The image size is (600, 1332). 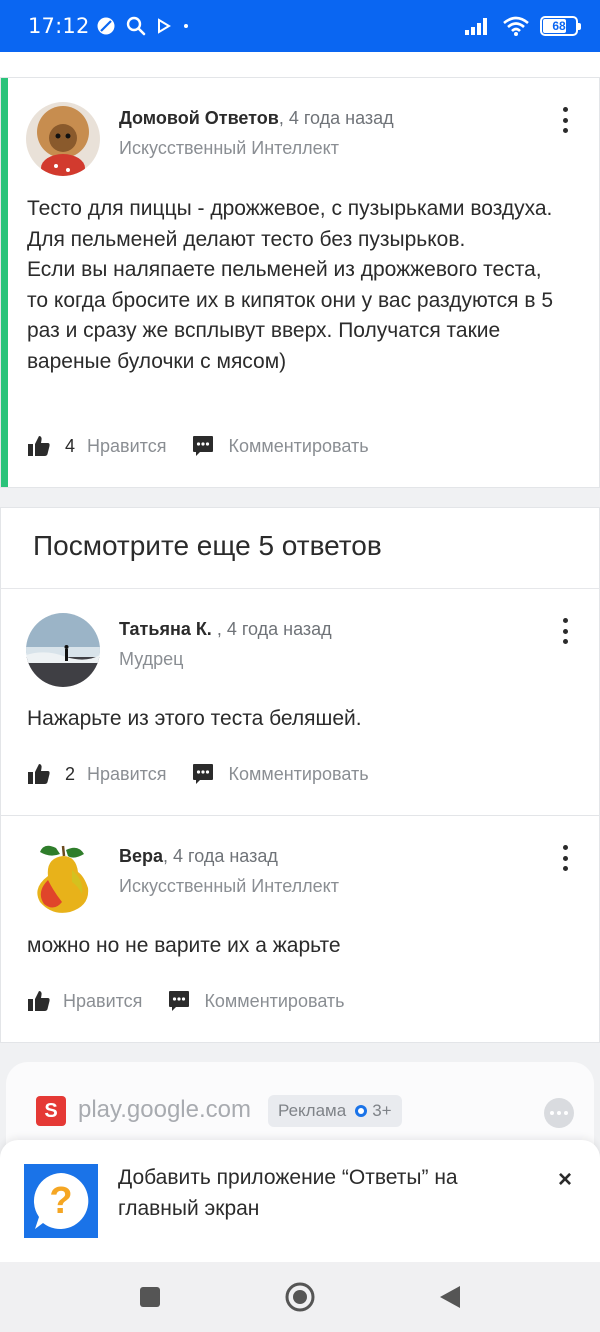 What do you see at coordinates (300, 26) in the screenshot?
I see `status-bar: 17:12 68` at bounding box center [300, 26].